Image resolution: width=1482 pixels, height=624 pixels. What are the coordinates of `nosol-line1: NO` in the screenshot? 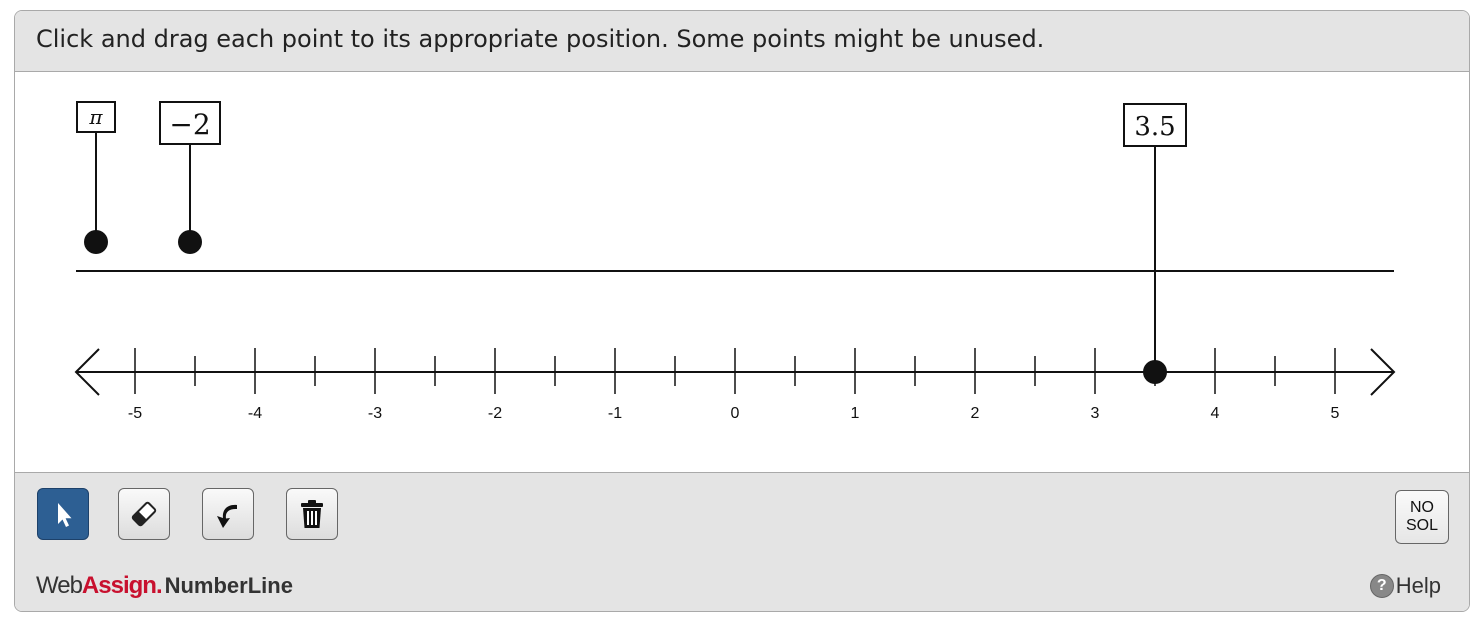 It's located at (1422, 507).